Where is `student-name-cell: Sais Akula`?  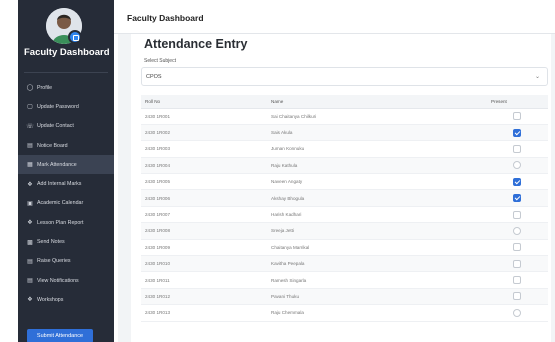
student-name-cell: Sais Akula is located at coordinates (381, 133).